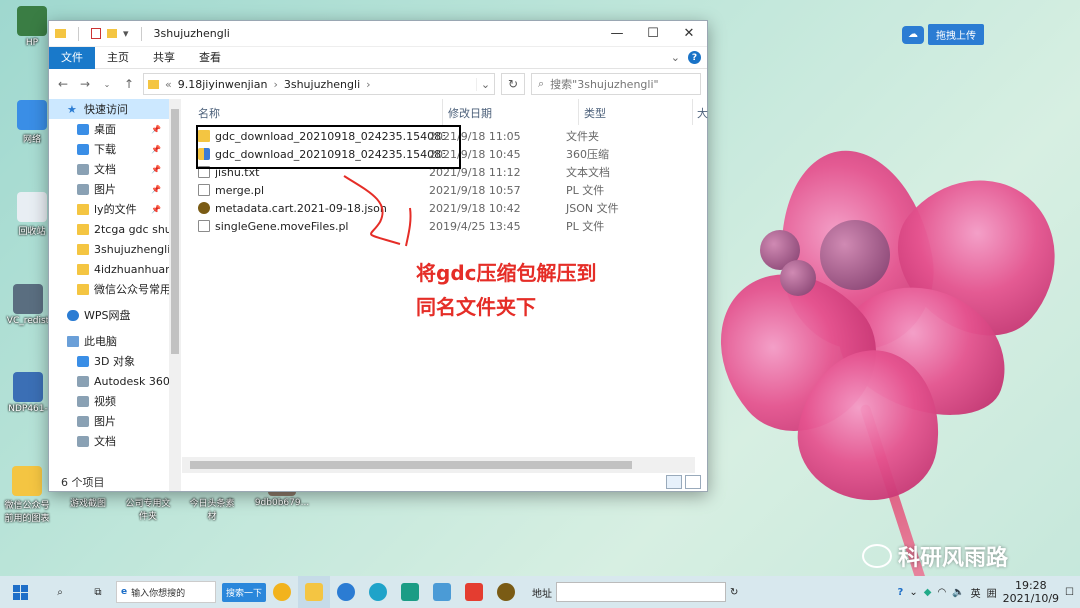 This screenshot has height=608, width=1080. I want to click on notification-icon: ☐, so click(1069, 592).